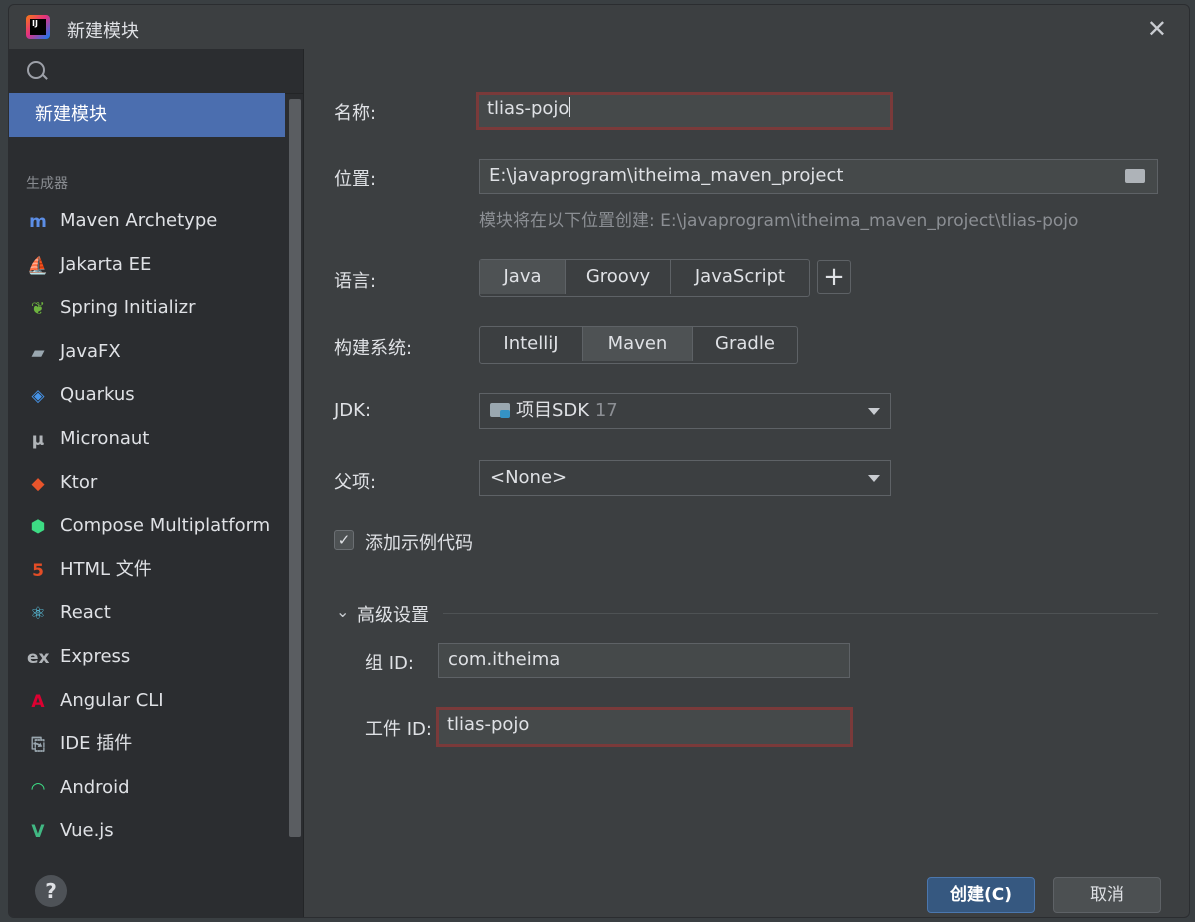 This screenshot has width=1195, height=922. I want to click on language-selector: Java Groovy JavaScript, so click(644, 278).